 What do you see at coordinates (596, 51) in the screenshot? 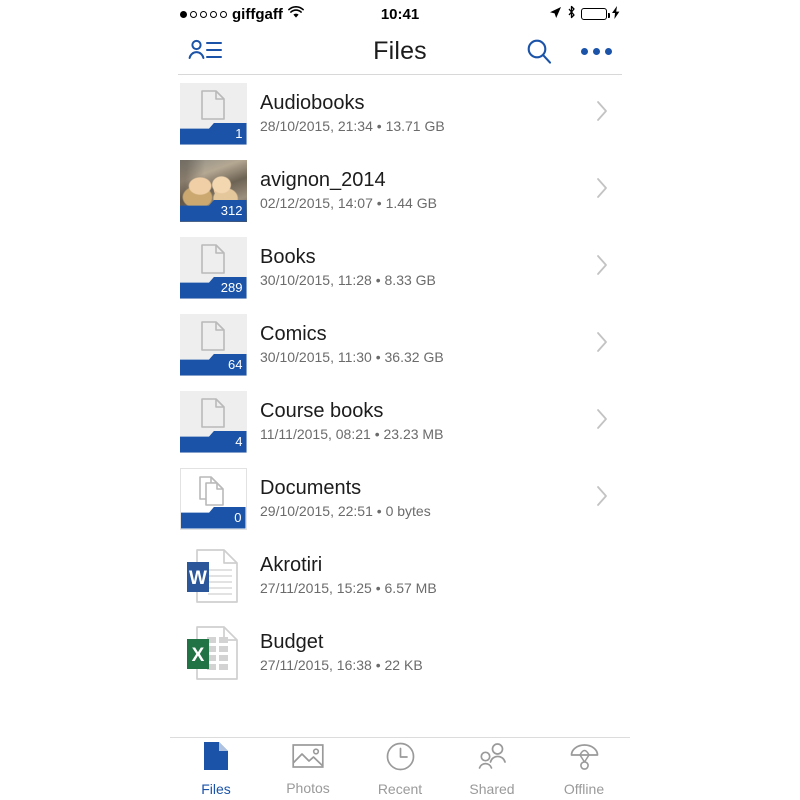
I see `overflow-menu-button` at bounding box center [596, 51].